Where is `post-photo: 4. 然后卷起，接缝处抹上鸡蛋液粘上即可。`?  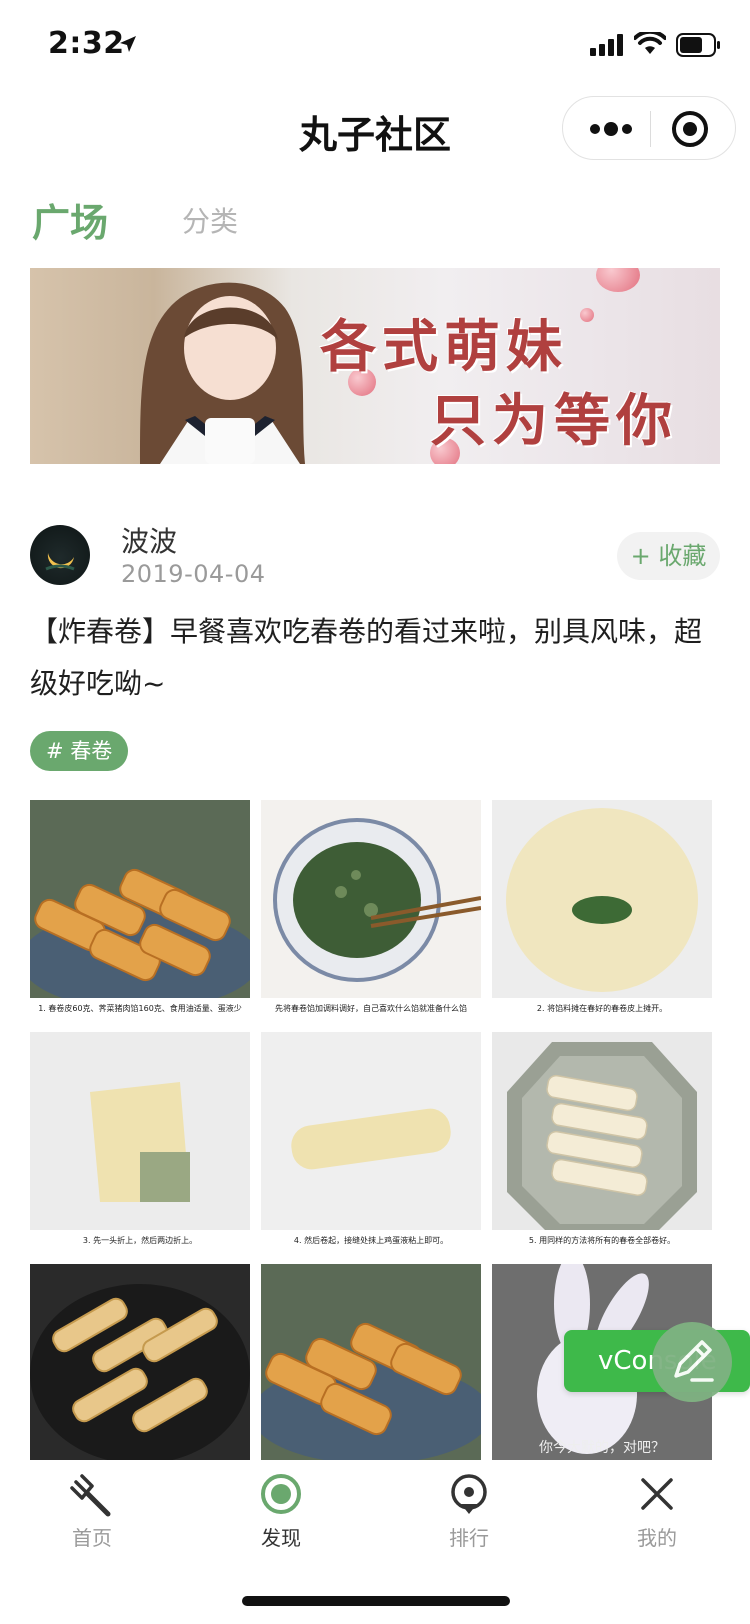
post-photo: 4. 然后卷起，接缝处抹上鸡蛋液粘上即可。 is located at coordinates (371, 1142).